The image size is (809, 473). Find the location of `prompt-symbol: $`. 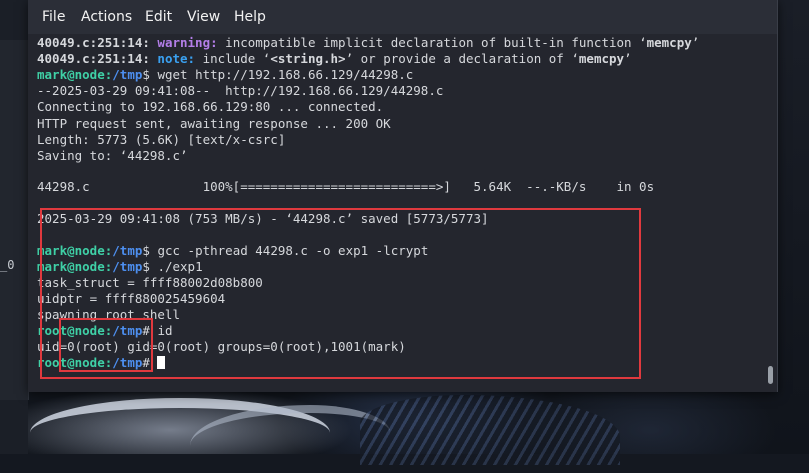

prompt-symbol: $ is located at coordinates (150, 74).